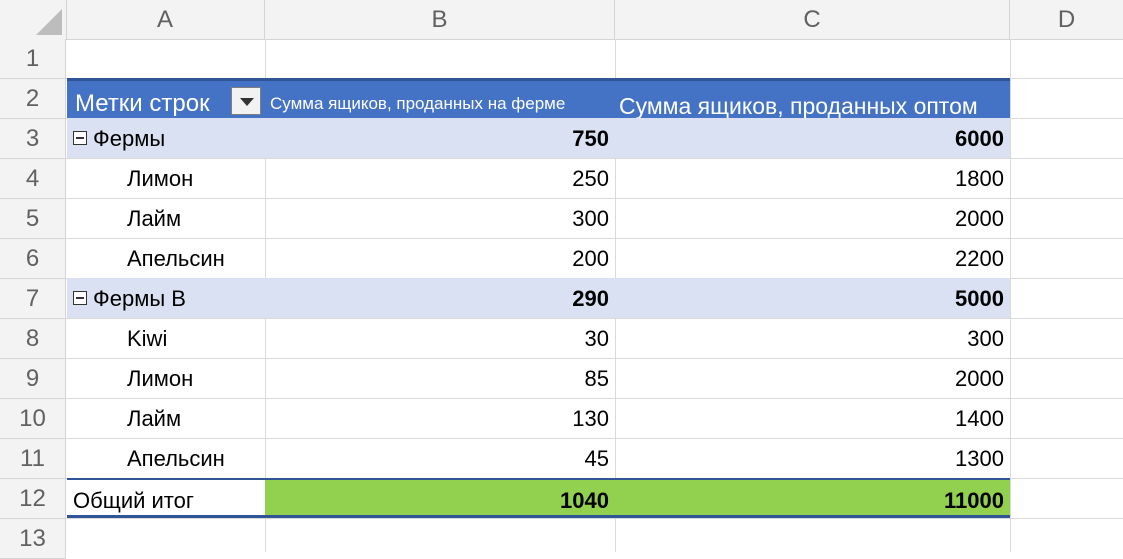  Describe the element at coordinates (166, 500) in the screenshot. I see `grand-total-label: Общий итог` at that location.